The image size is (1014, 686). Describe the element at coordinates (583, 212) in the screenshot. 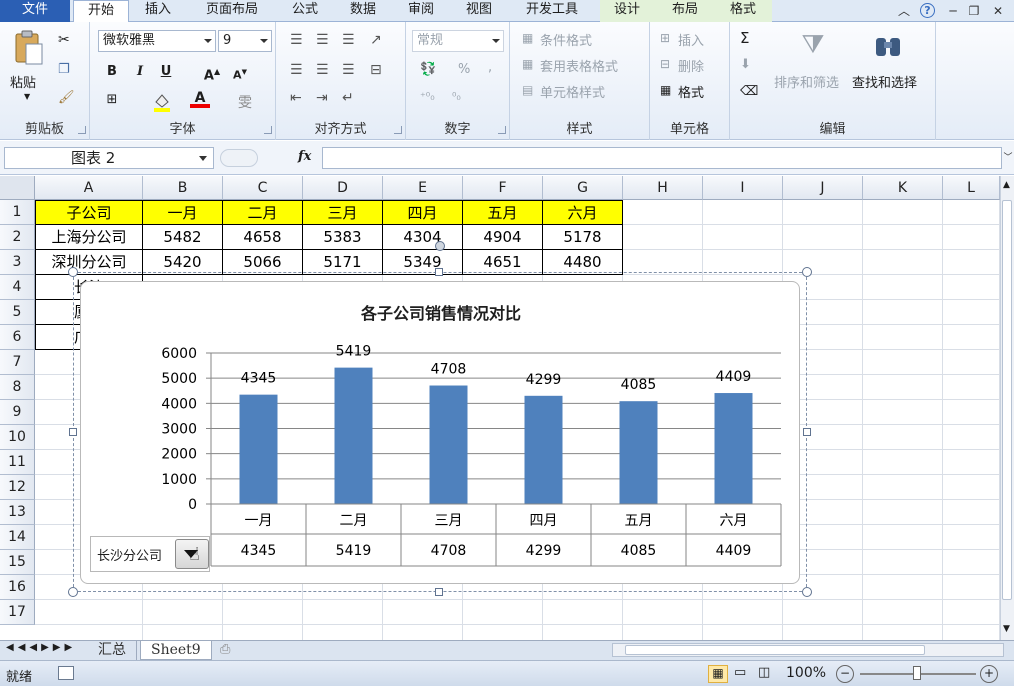

I see `table-header-cell: 六月` at that location.